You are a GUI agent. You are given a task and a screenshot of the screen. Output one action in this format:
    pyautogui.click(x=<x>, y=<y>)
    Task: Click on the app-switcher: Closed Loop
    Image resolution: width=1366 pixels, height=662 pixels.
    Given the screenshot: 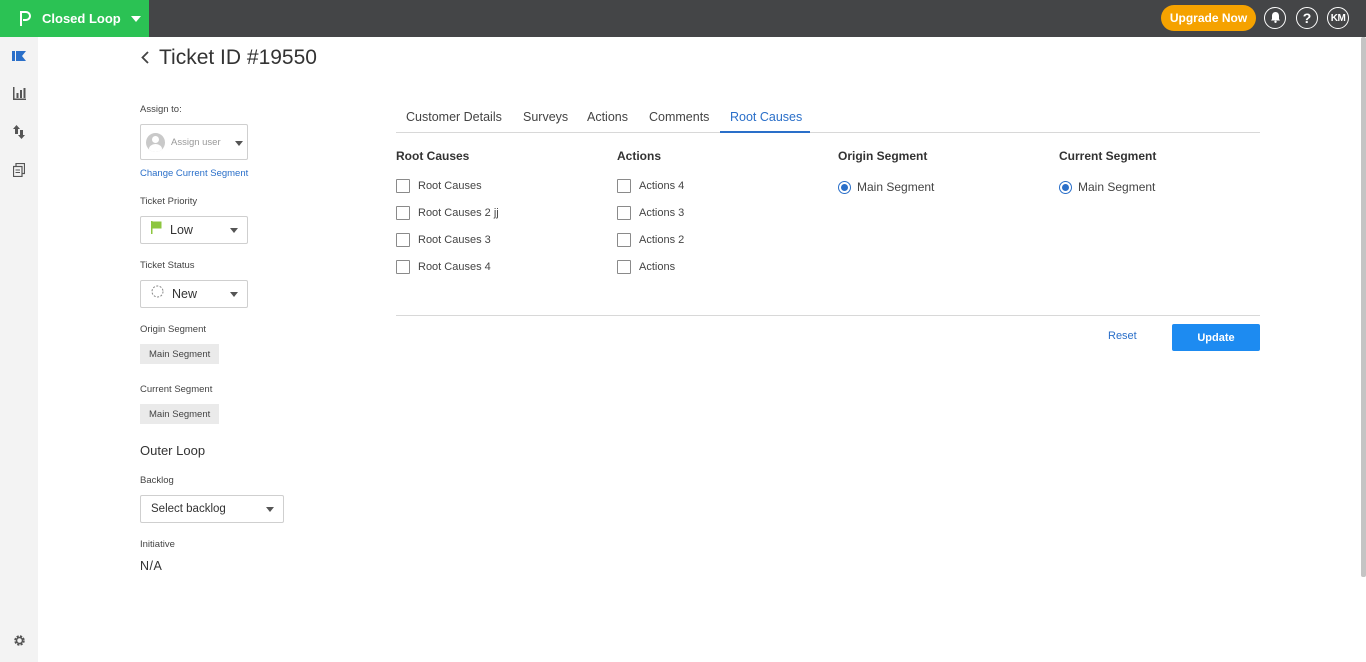 What is the action you would take?
    pyautogui.click(x=74, y=18)
    